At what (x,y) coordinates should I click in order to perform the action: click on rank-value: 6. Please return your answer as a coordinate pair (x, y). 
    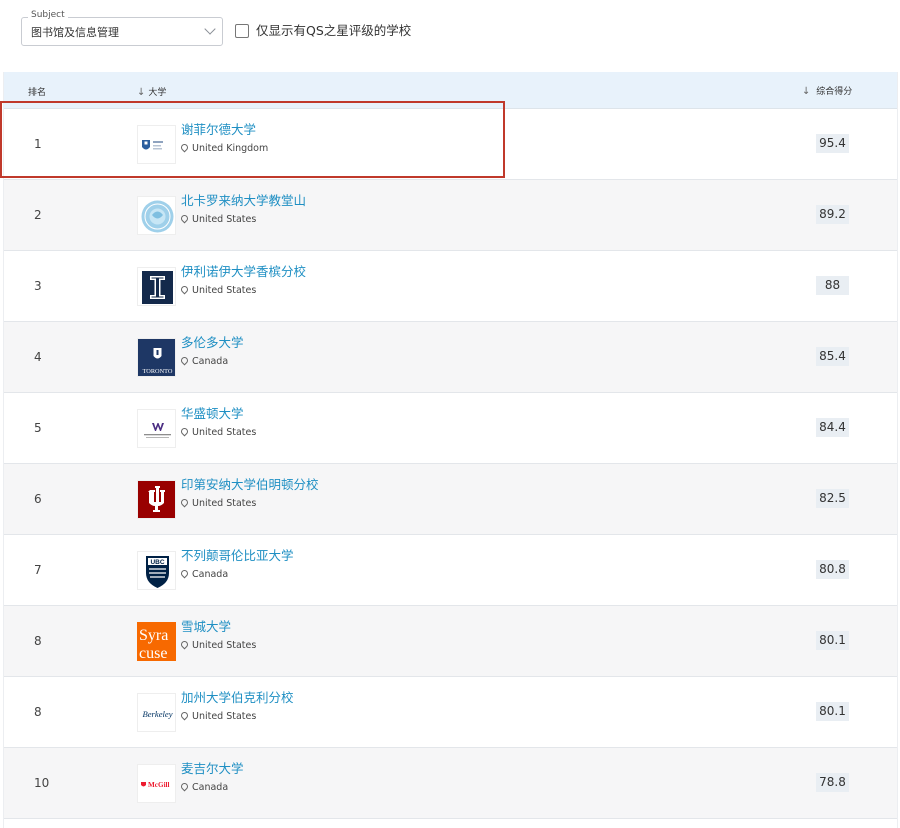
    Looking at the image, I should click on (38, 499).